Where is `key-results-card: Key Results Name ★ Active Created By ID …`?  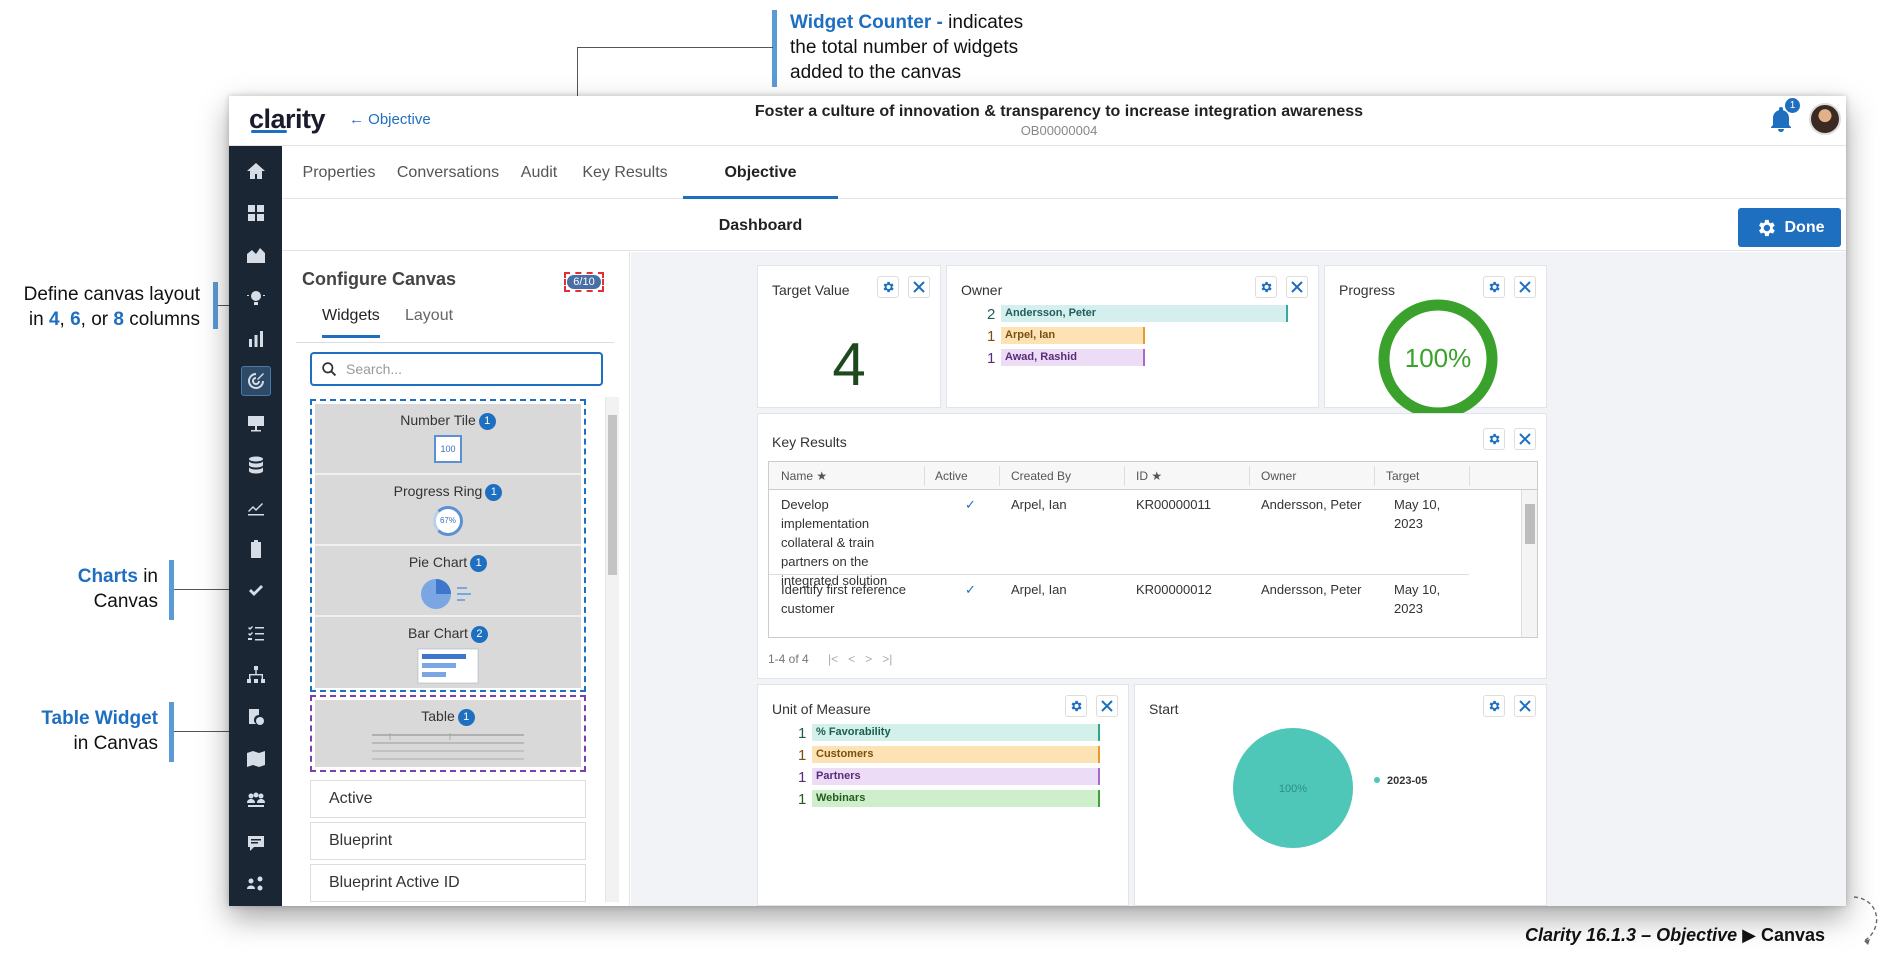
key-results-card: Key Results Name ★ Active Created By ID … is located at coordinates (1152, 546).